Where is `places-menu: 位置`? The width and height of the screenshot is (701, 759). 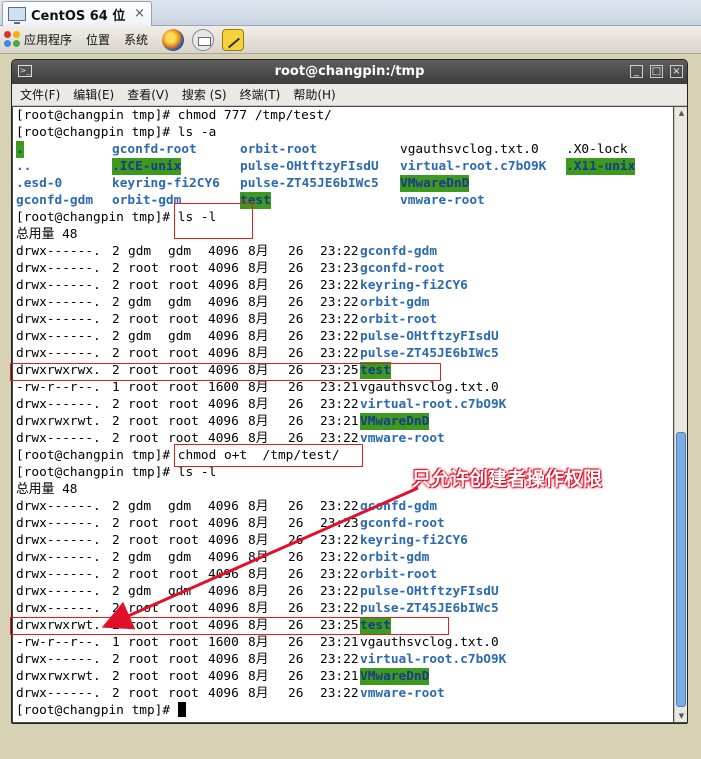
places-menu: 位置 is located at coordinates (98, 39).